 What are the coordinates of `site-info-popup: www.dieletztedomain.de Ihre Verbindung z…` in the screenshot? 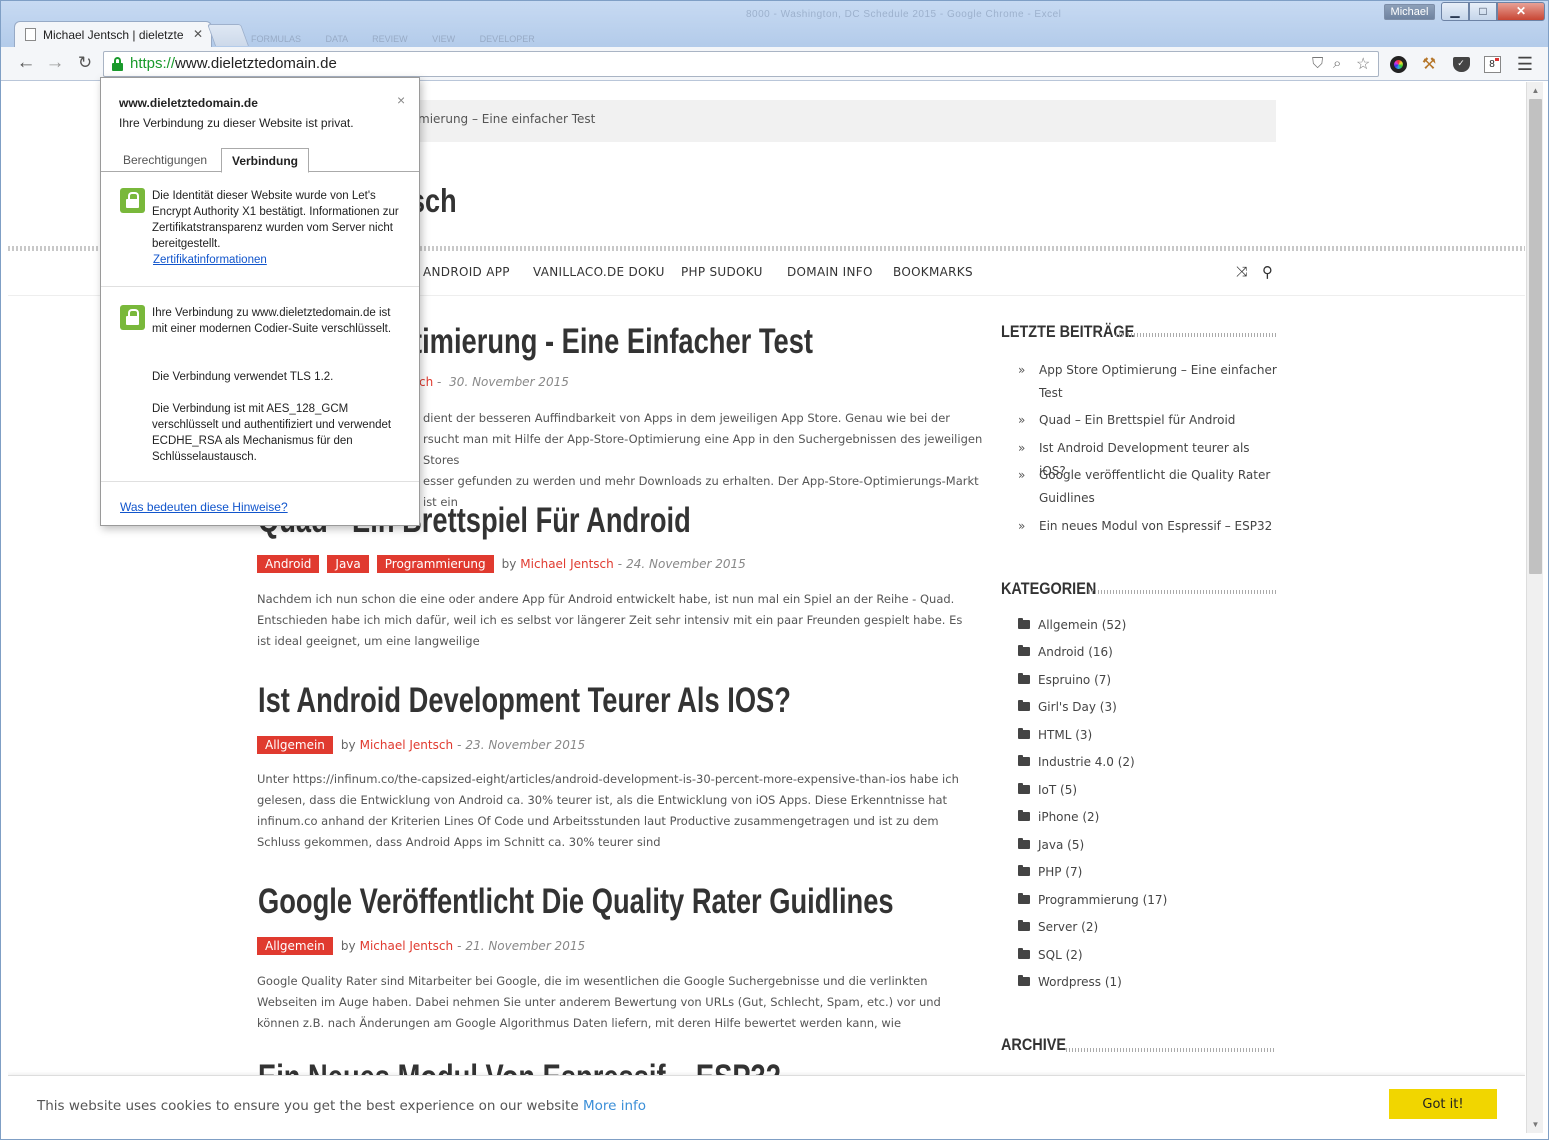 It's located at (260, 301).